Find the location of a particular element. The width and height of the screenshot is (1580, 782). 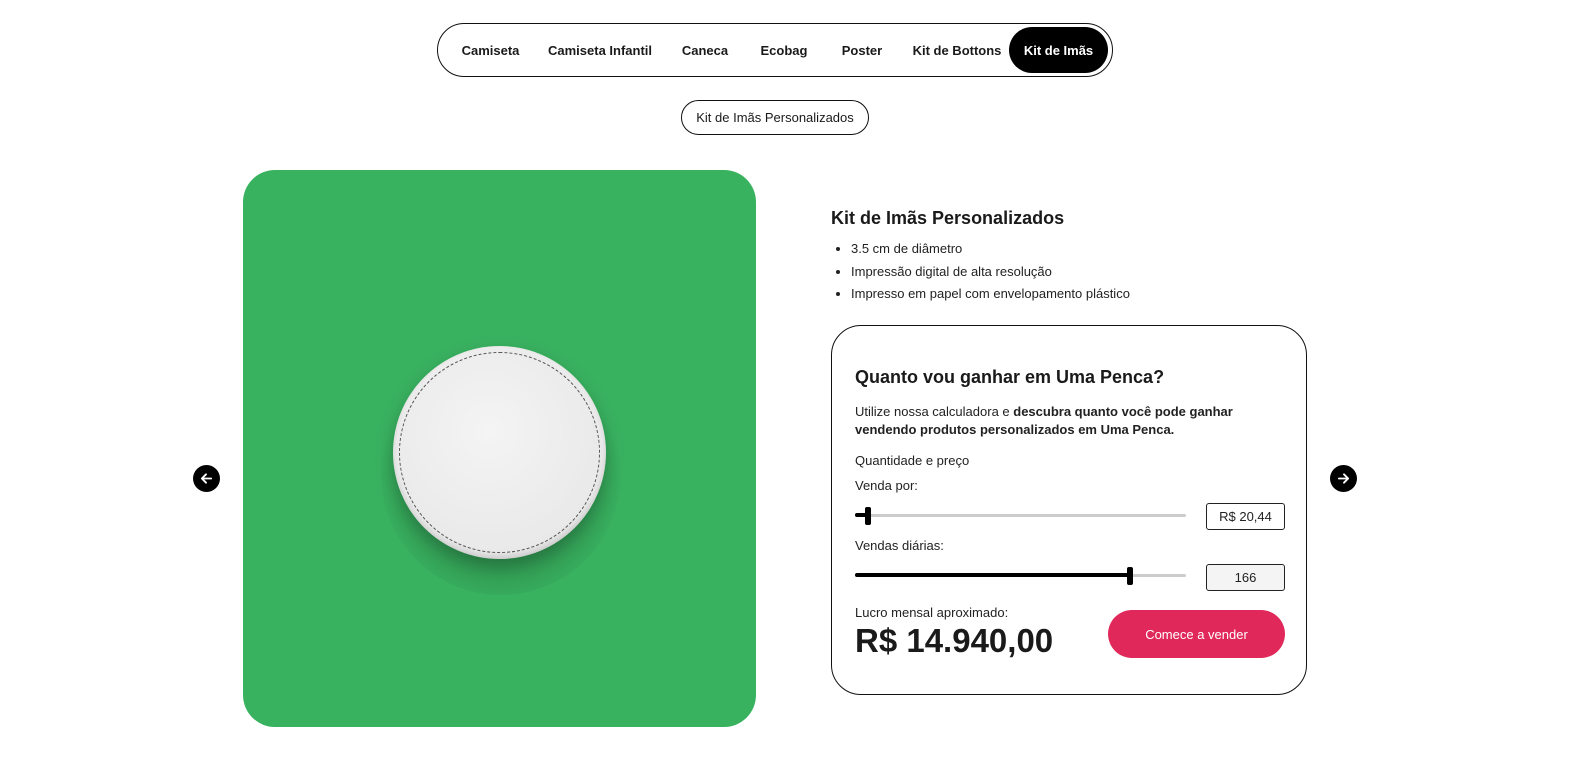

tab-camiseta: Camiseta is located at coordinates (490, 50).